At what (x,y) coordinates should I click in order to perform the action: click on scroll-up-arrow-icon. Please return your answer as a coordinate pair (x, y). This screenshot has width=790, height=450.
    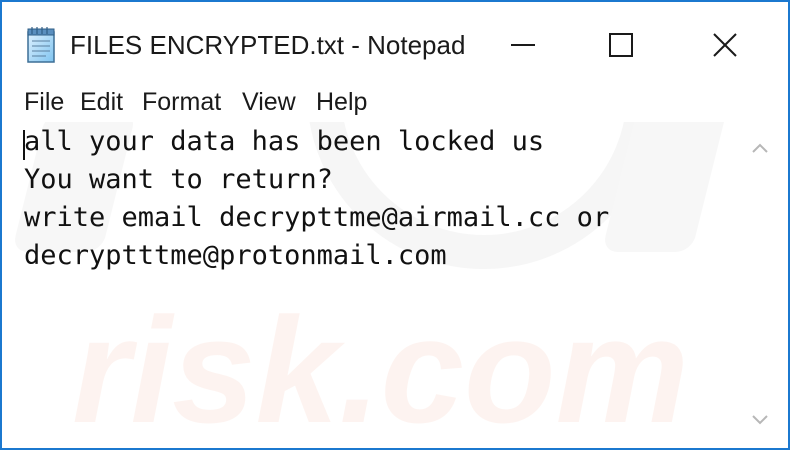
    Looking at the image, I should click on (760, 148).